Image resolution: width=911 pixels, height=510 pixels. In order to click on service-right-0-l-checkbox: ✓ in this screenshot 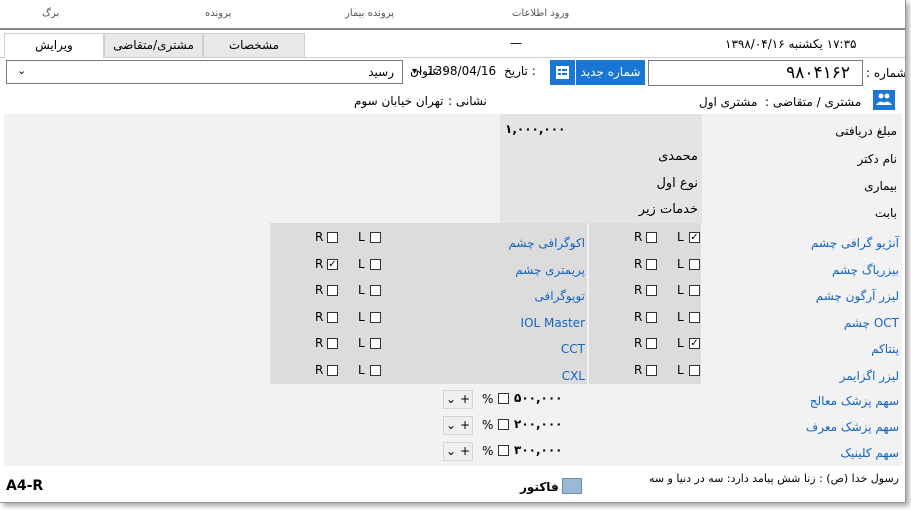, I will do `click(694, 237)`.